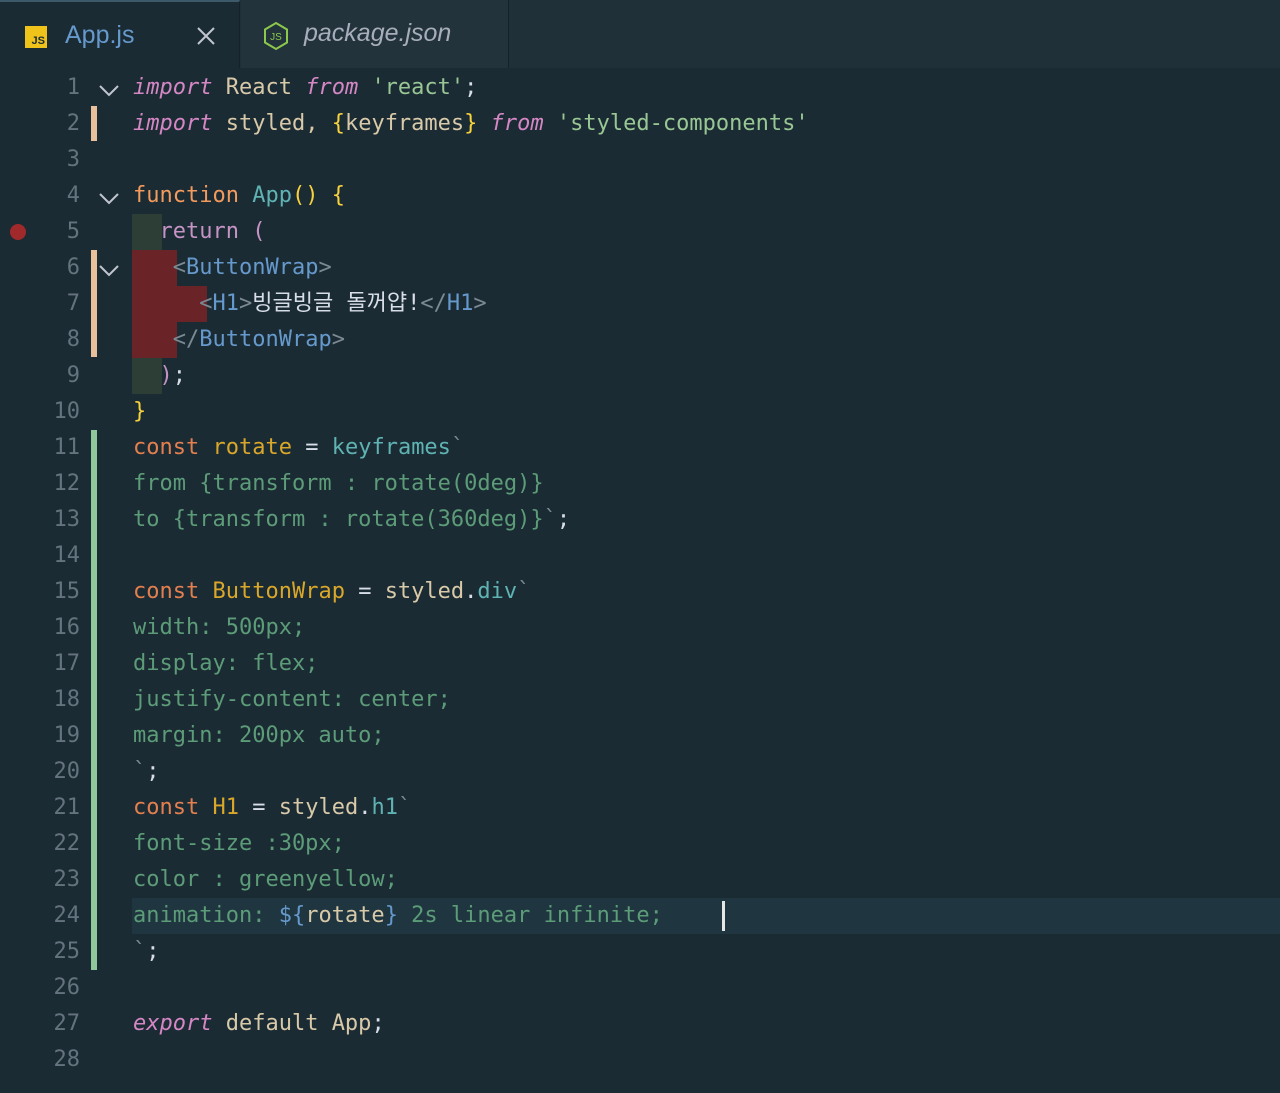 The image size is (1280, 1093). Describe the element at coordinates (640, 628) in the screenshot. I see `code-line: 16 width: 500px;` at that location.